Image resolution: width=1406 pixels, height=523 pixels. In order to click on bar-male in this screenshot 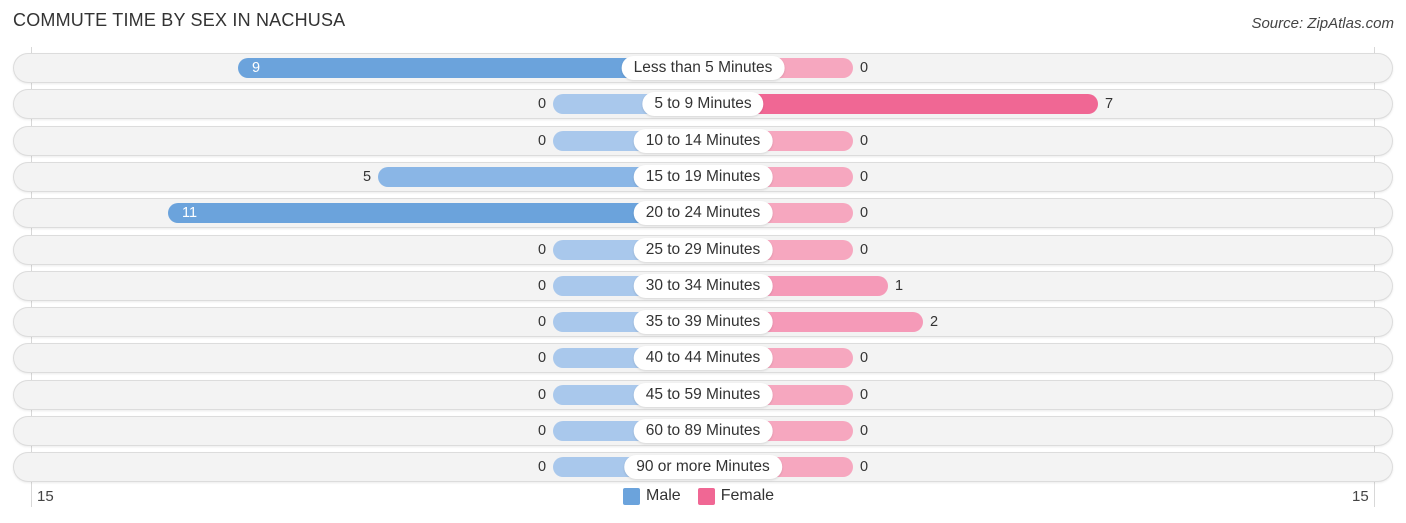, I will do `click(435, 213)`.